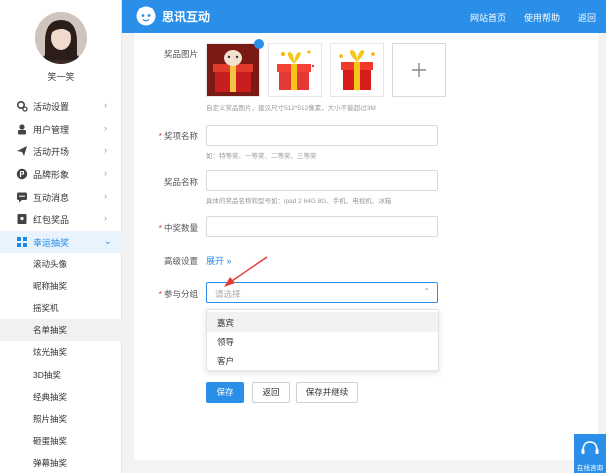 This screenshot has height=474, width=606. What do you see at coordinates (22, 106) in the screenshot?
I see `gear-icon` at bounding box center [22, 106].